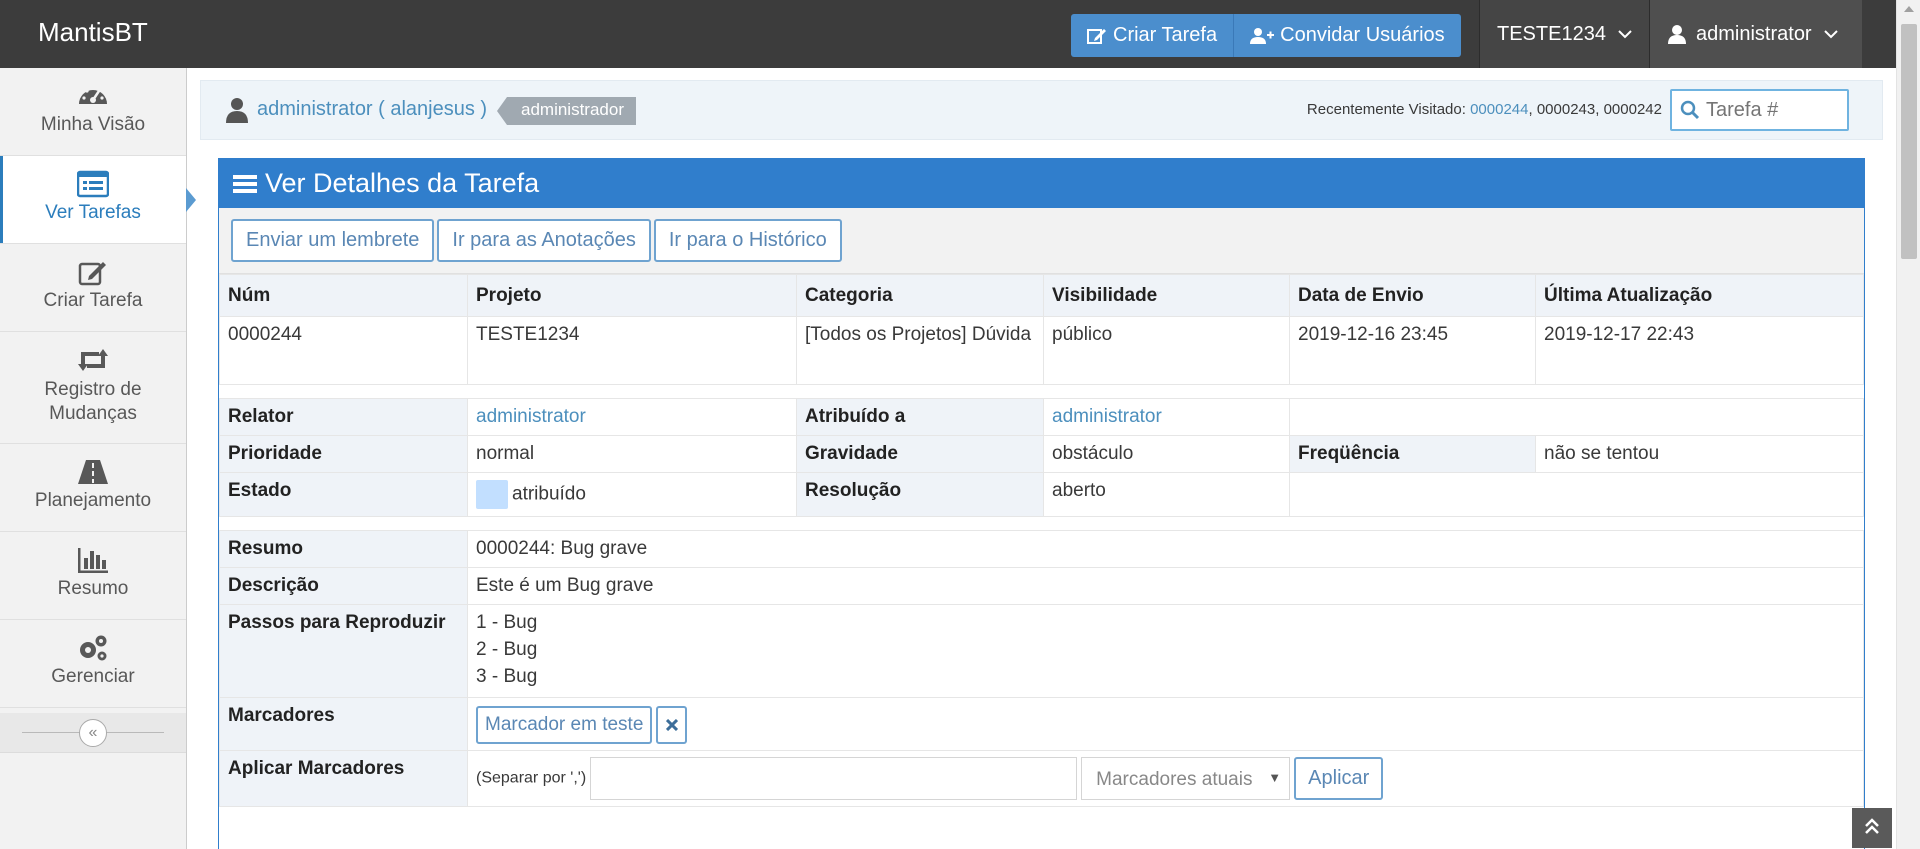 This screenshot has height=849, width=1920. Describe the element at coordinates (333, 240) in the screenshot. I see `send-reminder-button: Enviar um lembrete` at that location.